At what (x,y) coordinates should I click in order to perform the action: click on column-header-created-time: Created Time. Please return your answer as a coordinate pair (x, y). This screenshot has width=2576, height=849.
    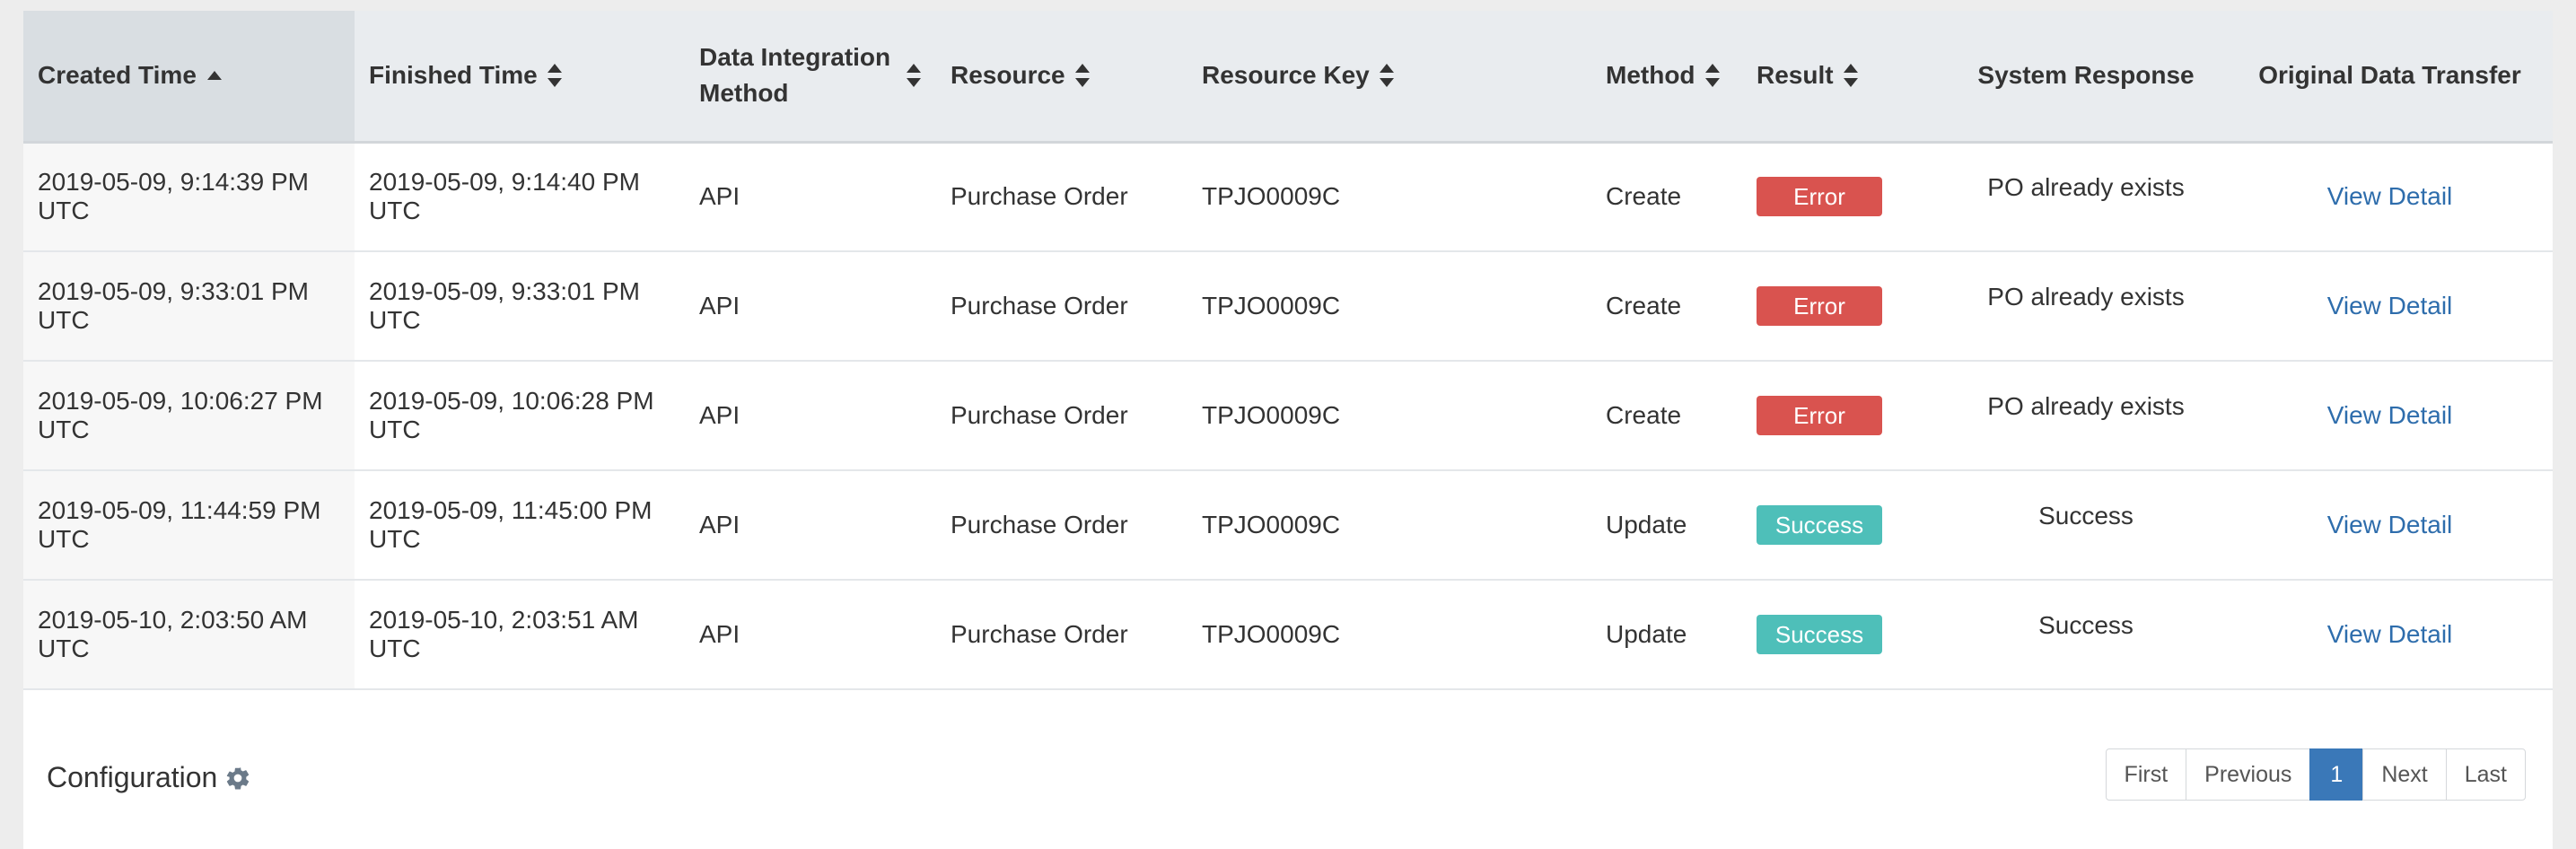
    Looking at the image, I should click on (189, 77).